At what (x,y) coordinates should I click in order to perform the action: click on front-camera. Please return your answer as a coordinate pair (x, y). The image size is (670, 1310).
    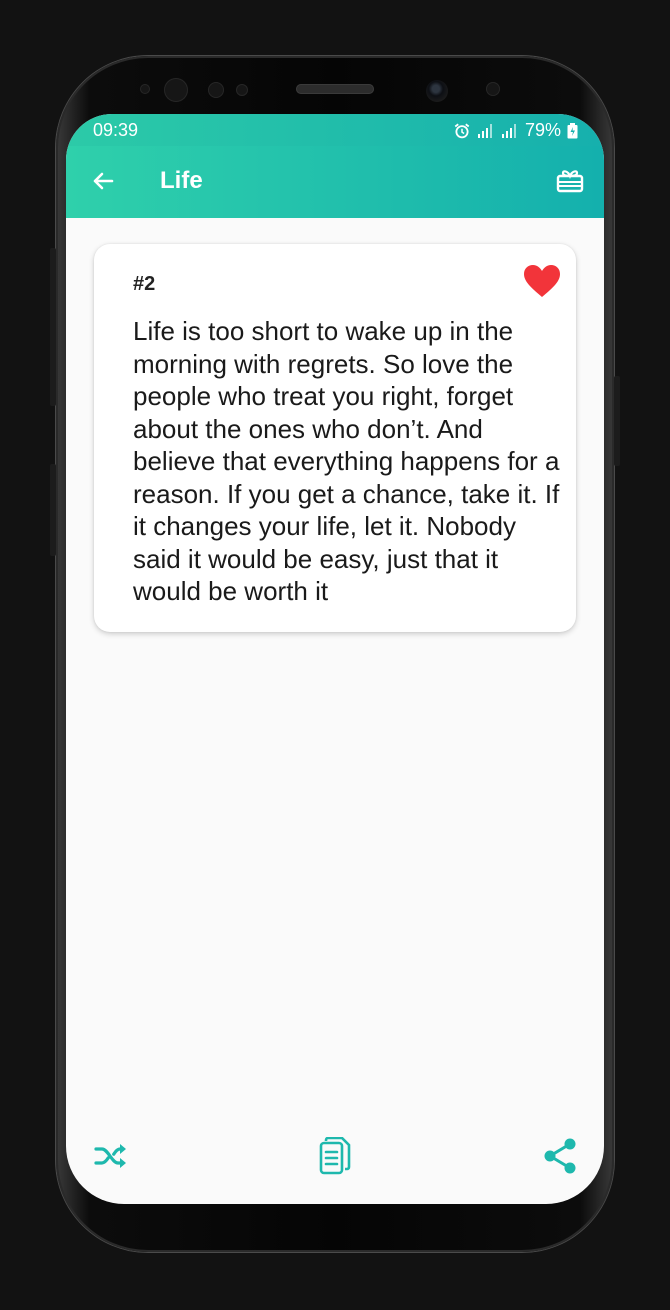
    Looking at the image, I should click on (437, 91).